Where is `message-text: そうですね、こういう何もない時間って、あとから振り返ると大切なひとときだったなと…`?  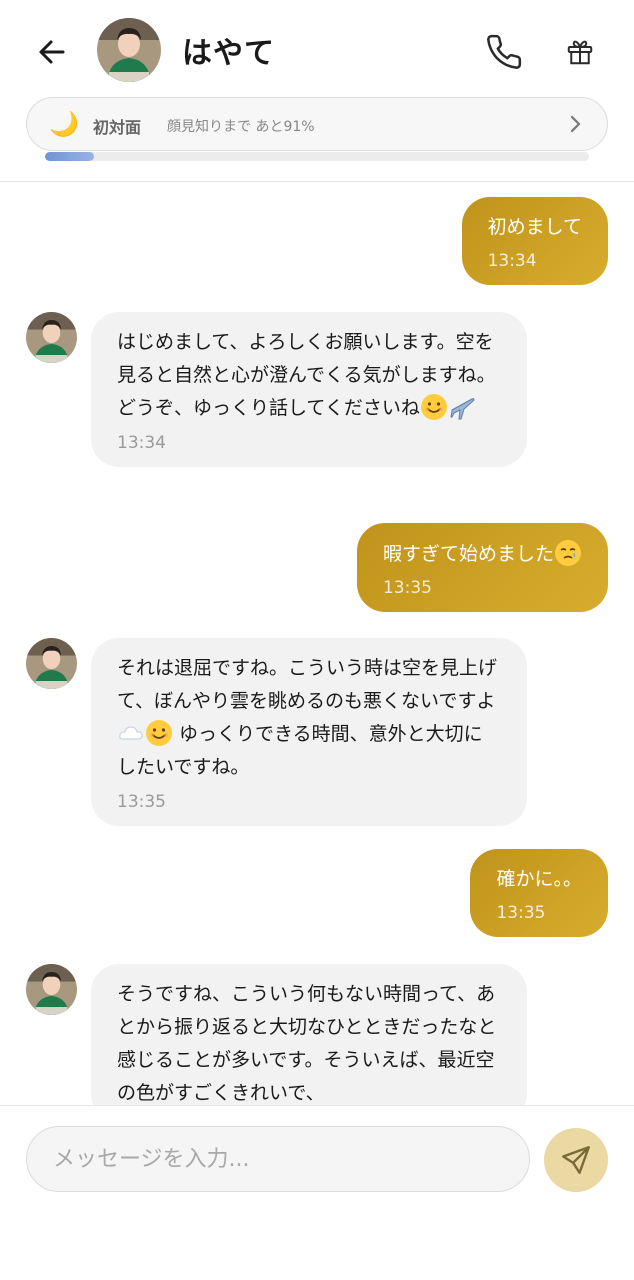 message-text: そうですね、こういう何もない時間って、あとから振り返ると大切なひとときだったなと… is located at coordinates (307, 1043).